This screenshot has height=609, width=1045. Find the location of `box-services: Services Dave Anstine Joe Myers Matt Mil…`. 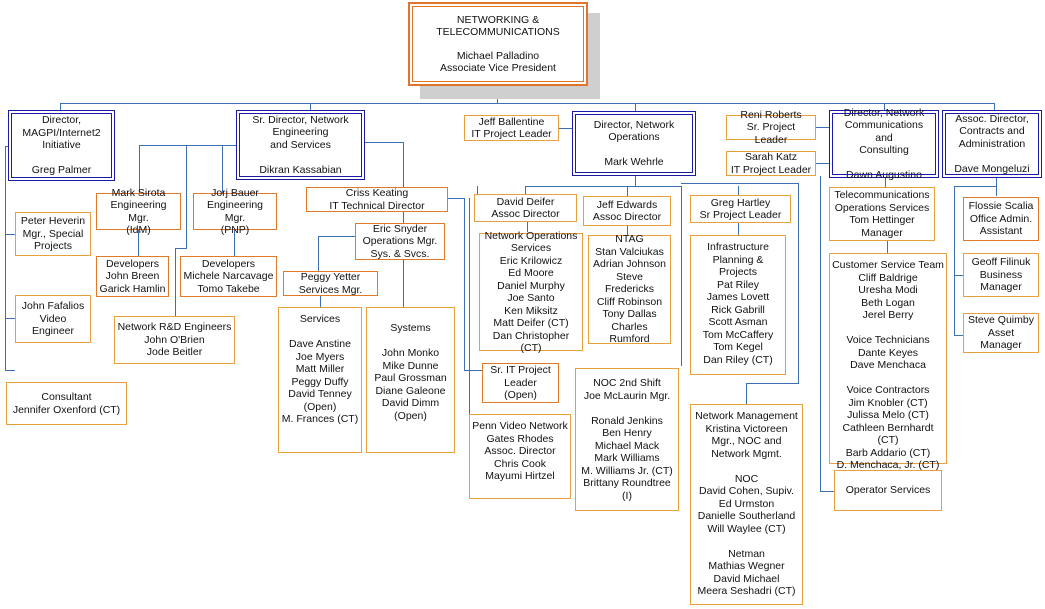

box-services: Services Dave Anstine Joe Myers Matt Mil… is located at coordinates (320, 380).